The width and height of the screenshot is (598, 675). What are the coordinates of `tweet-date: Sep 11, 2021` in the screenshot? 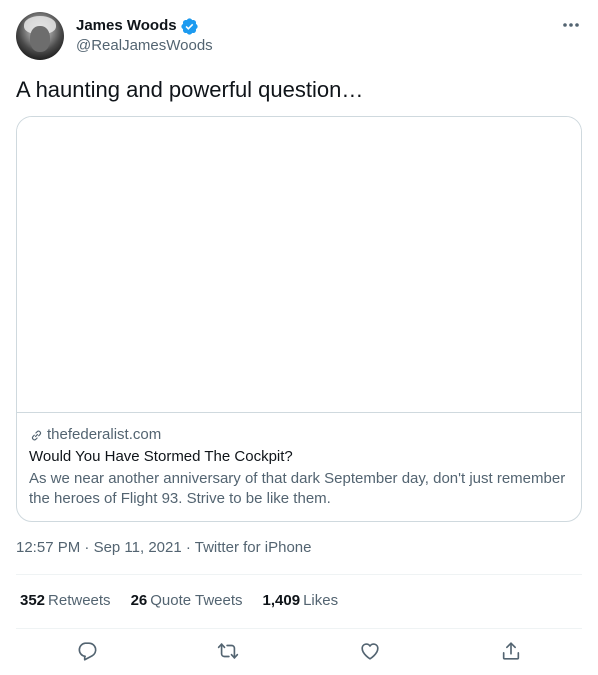 It's located at (138, 547).